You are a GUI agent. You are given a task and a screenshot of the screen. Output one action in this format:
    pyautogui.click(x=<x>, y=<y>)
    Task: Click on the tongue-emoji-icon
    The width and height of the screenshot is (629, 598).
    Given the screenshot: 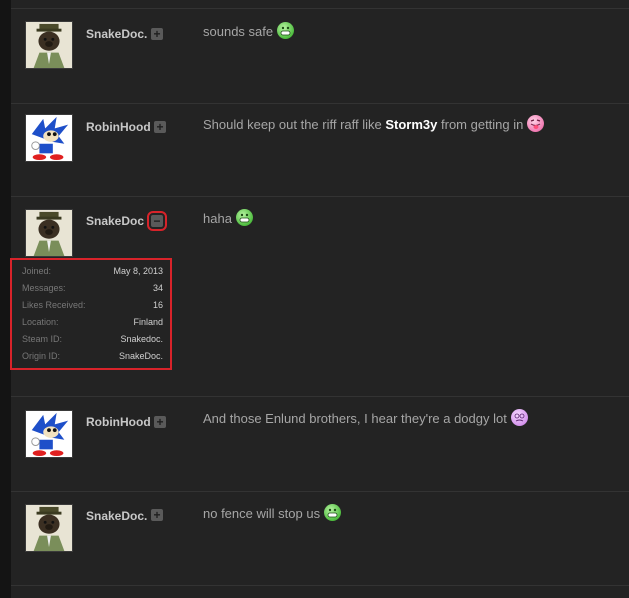 What is the action you would take?
    pyautogui.click(x=536, y=123)
    